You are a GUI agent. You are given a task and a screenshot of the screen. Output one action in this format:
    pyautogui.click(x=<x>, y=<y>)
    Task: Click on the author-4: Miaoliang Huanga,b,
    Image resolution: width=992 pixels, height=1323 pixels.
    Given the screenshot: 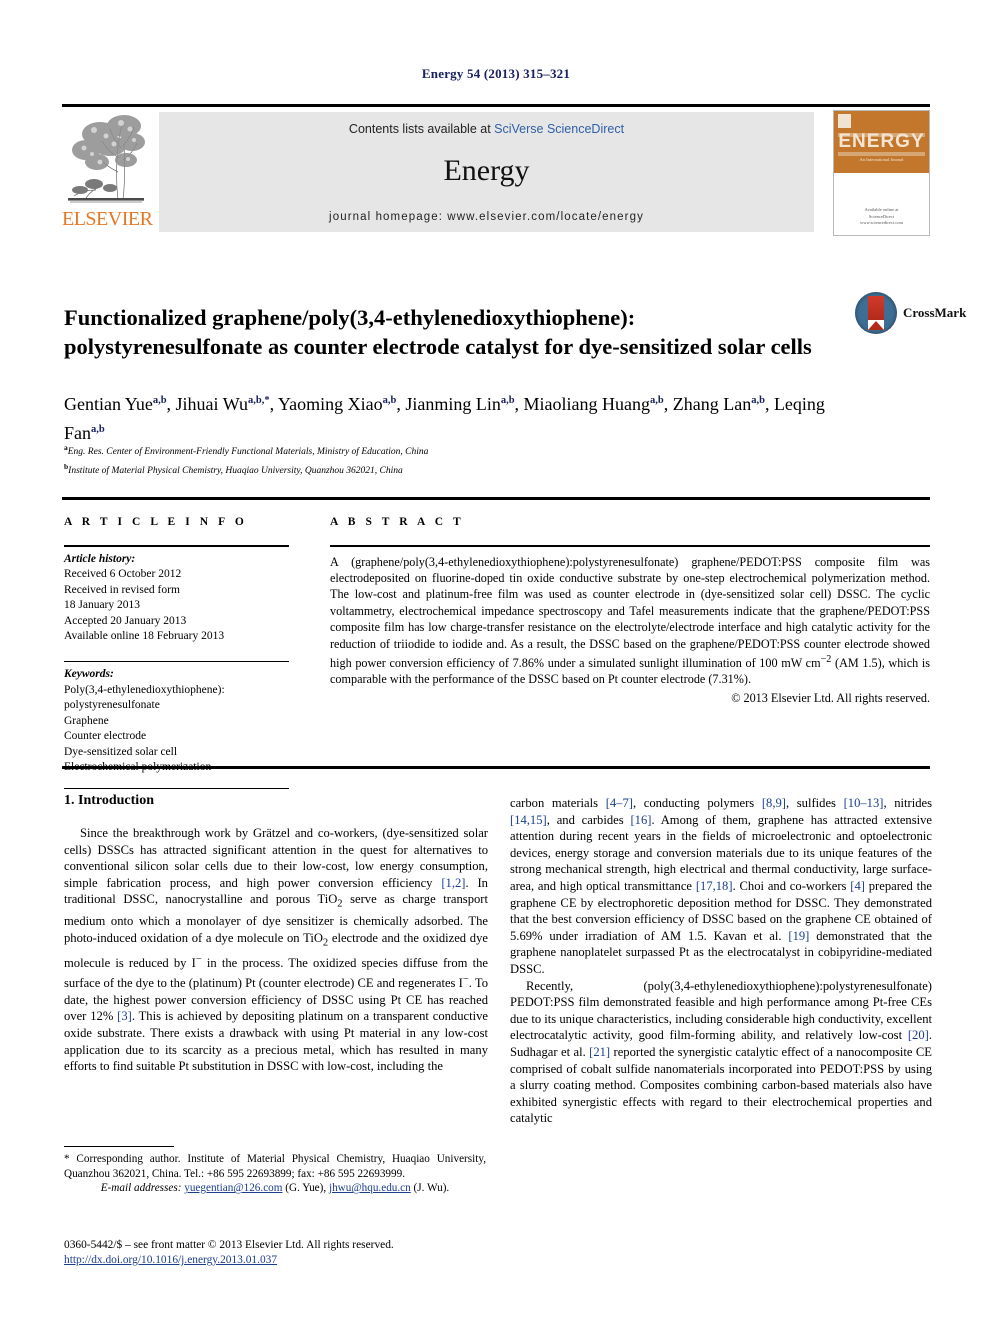 What is the action you would take?
    pyautogui.click(x=598, y=404)
    